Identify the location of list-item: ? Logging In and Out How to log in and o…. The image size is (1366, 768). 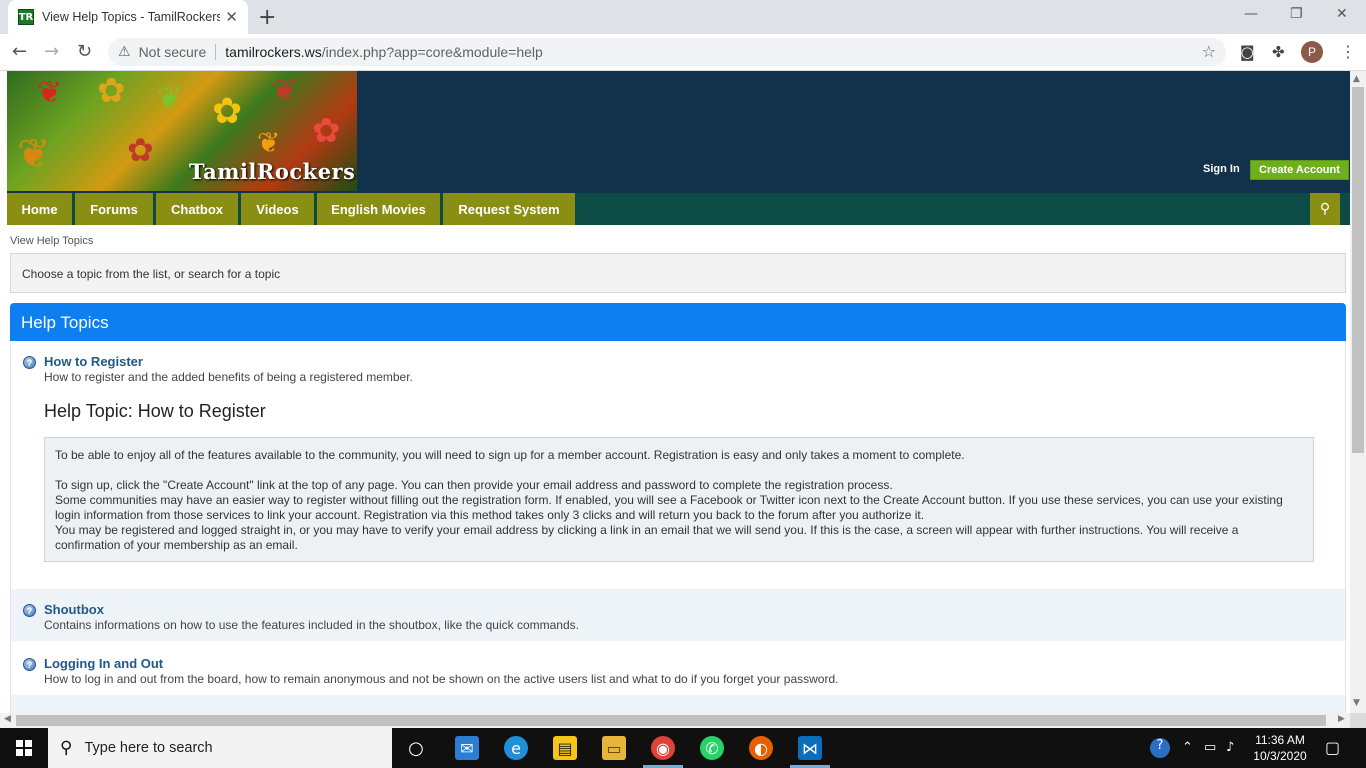
(678, 668).